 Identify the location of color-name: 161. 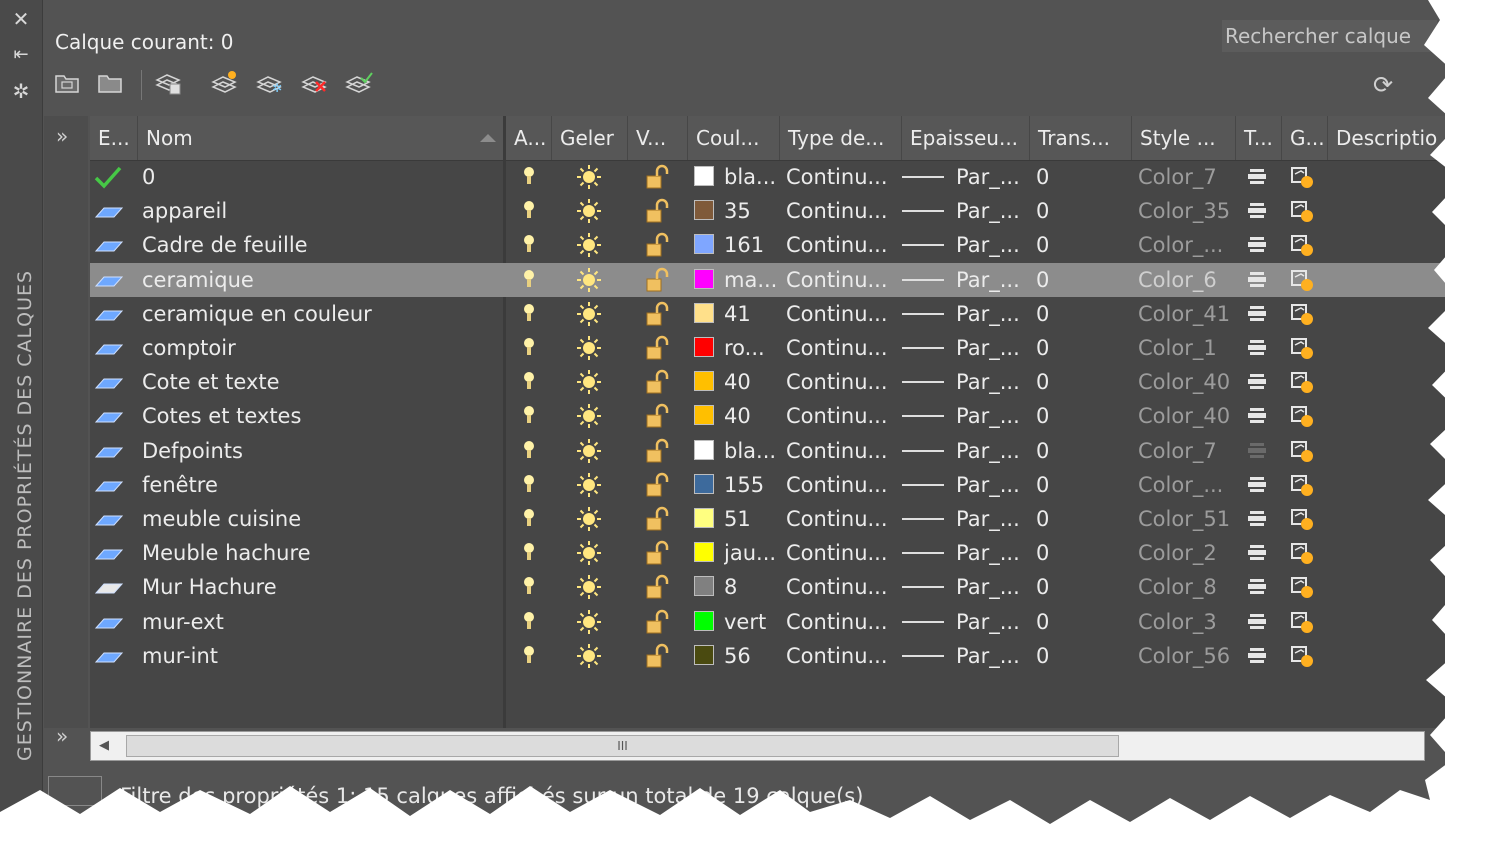
(750, 245).